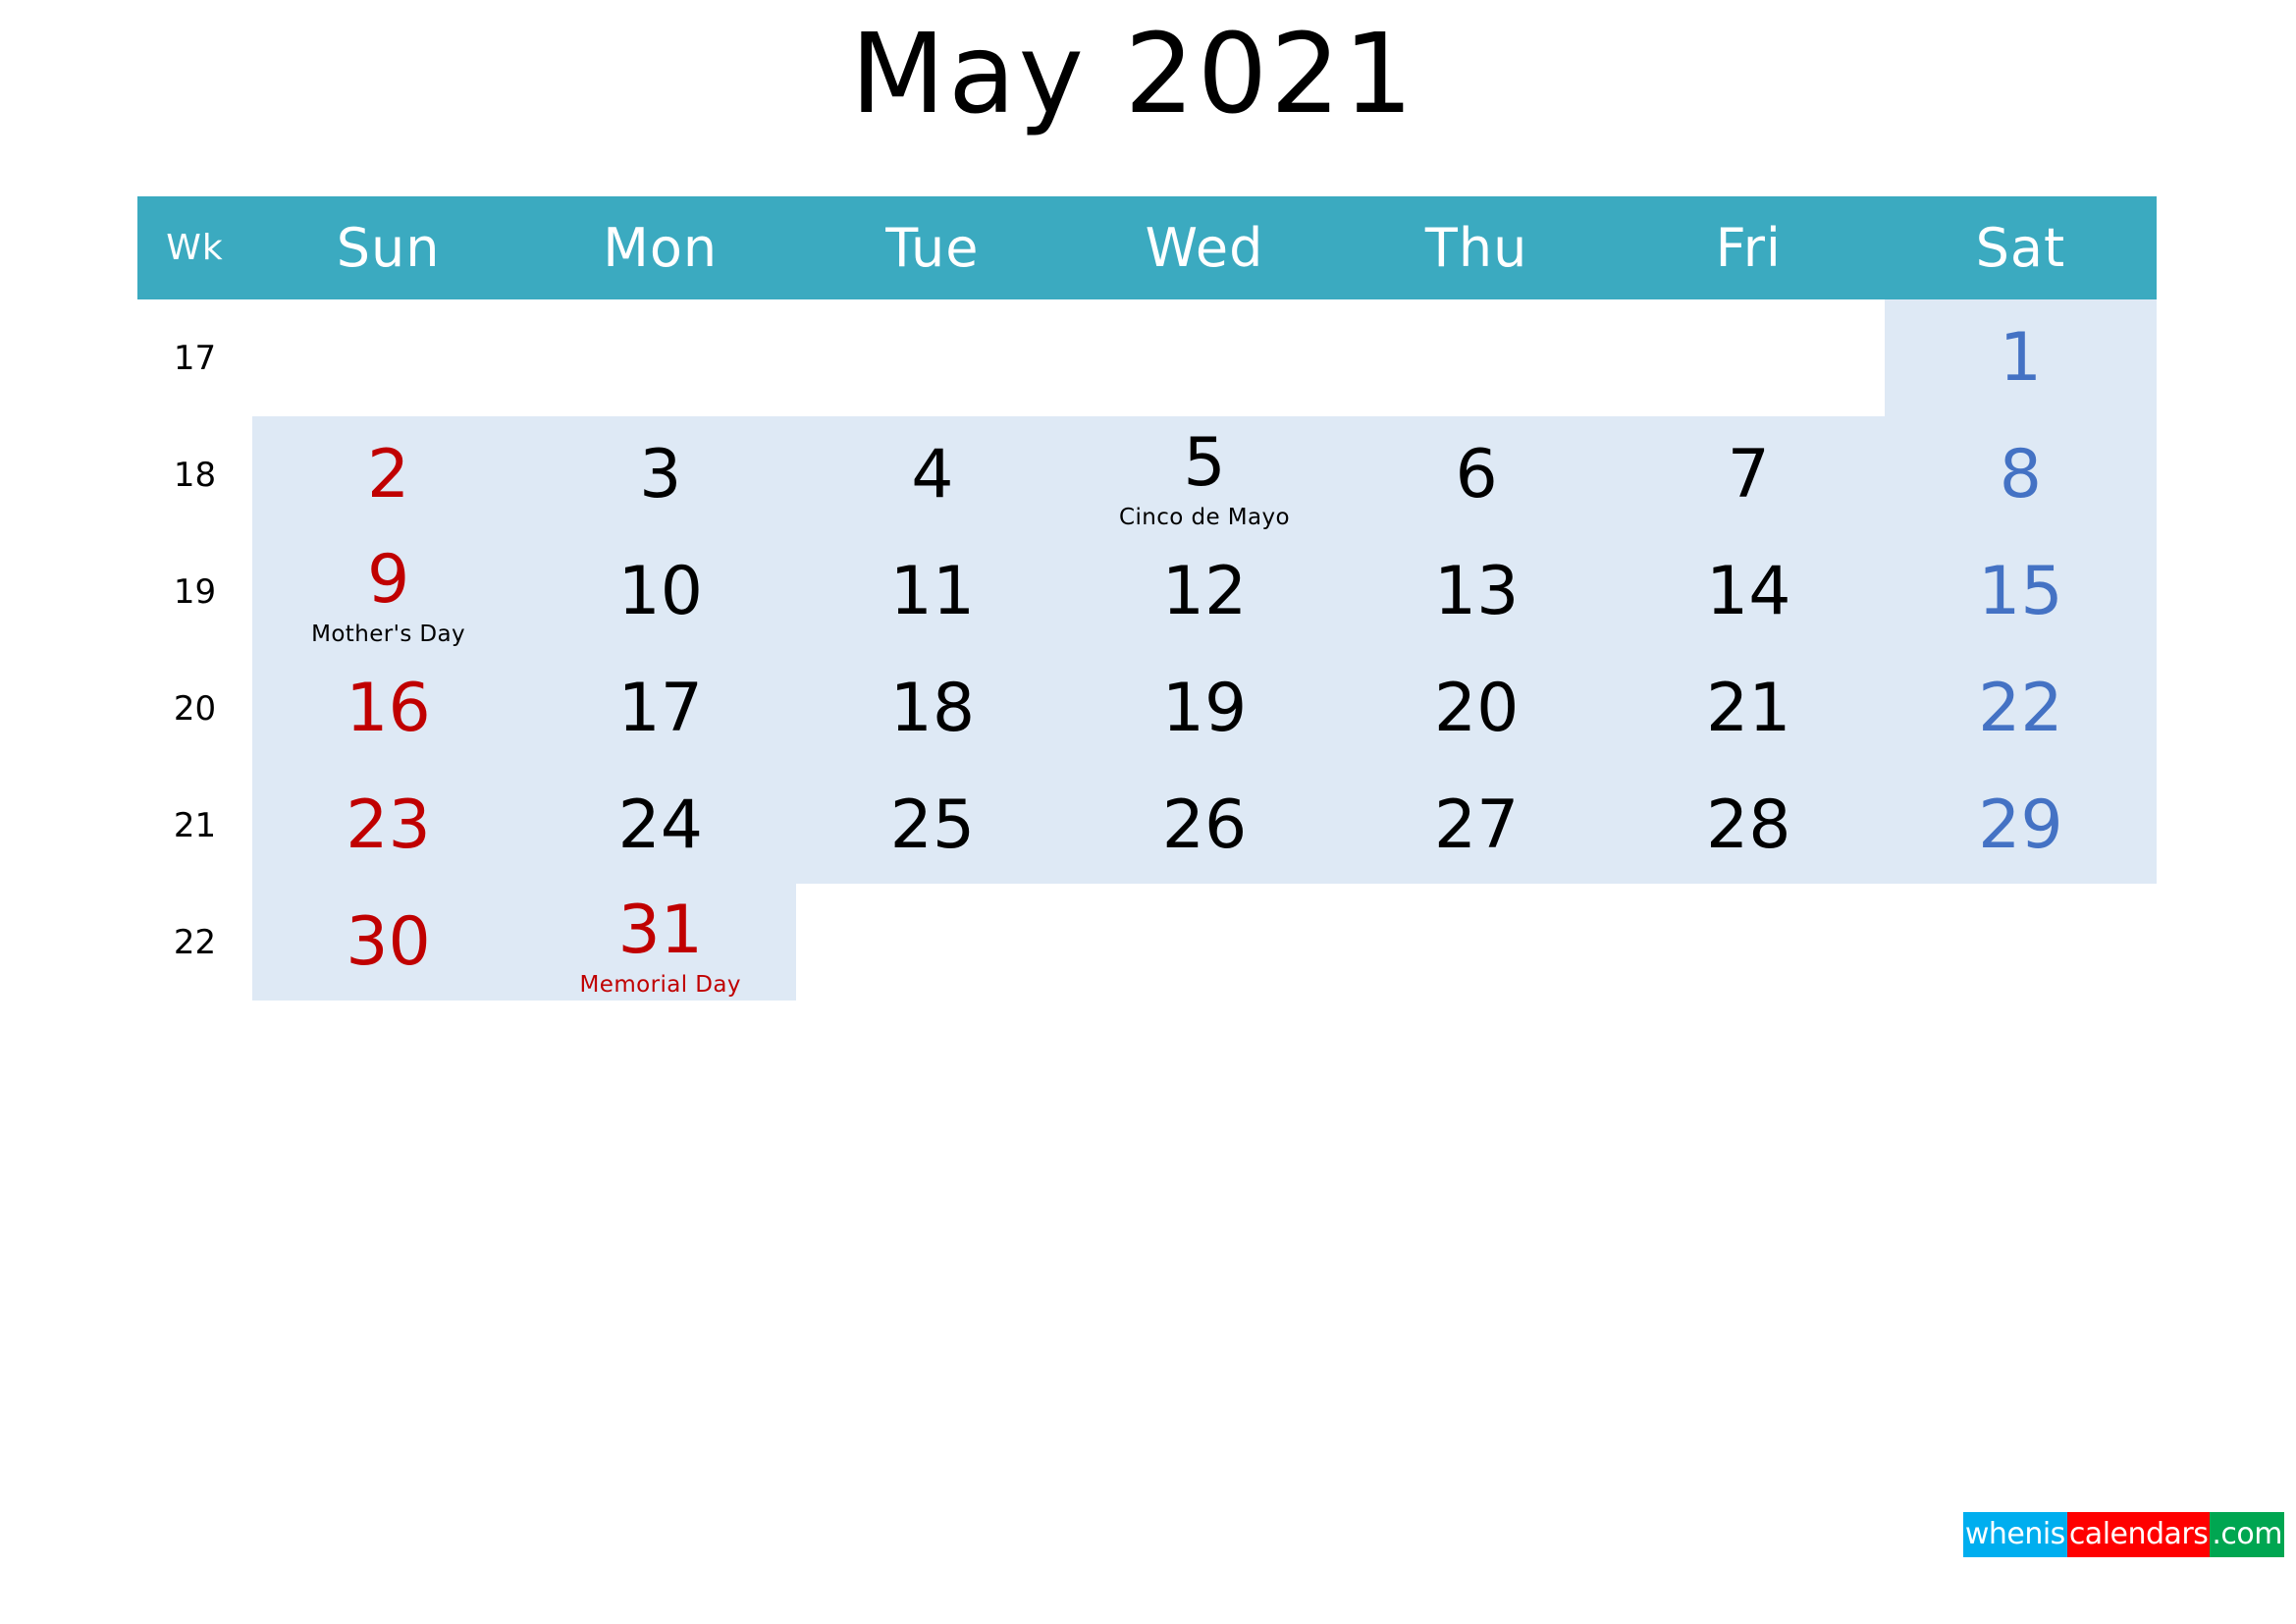  I want to click on day-number: 19, so click(1204, 708).